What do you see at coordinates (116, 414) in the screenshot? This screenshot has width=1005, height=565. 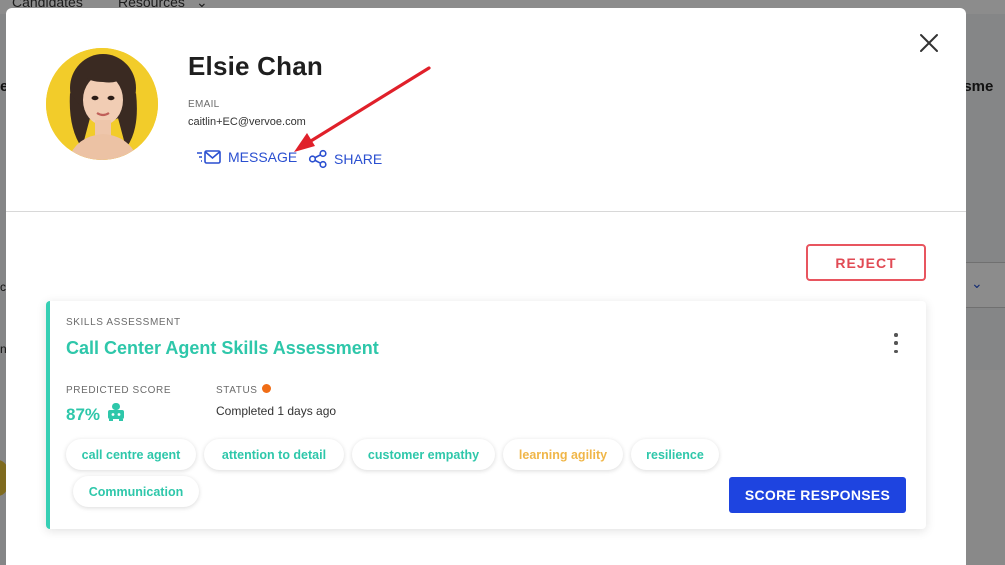 I see `robot-icon` at bounding box center [116, 414].